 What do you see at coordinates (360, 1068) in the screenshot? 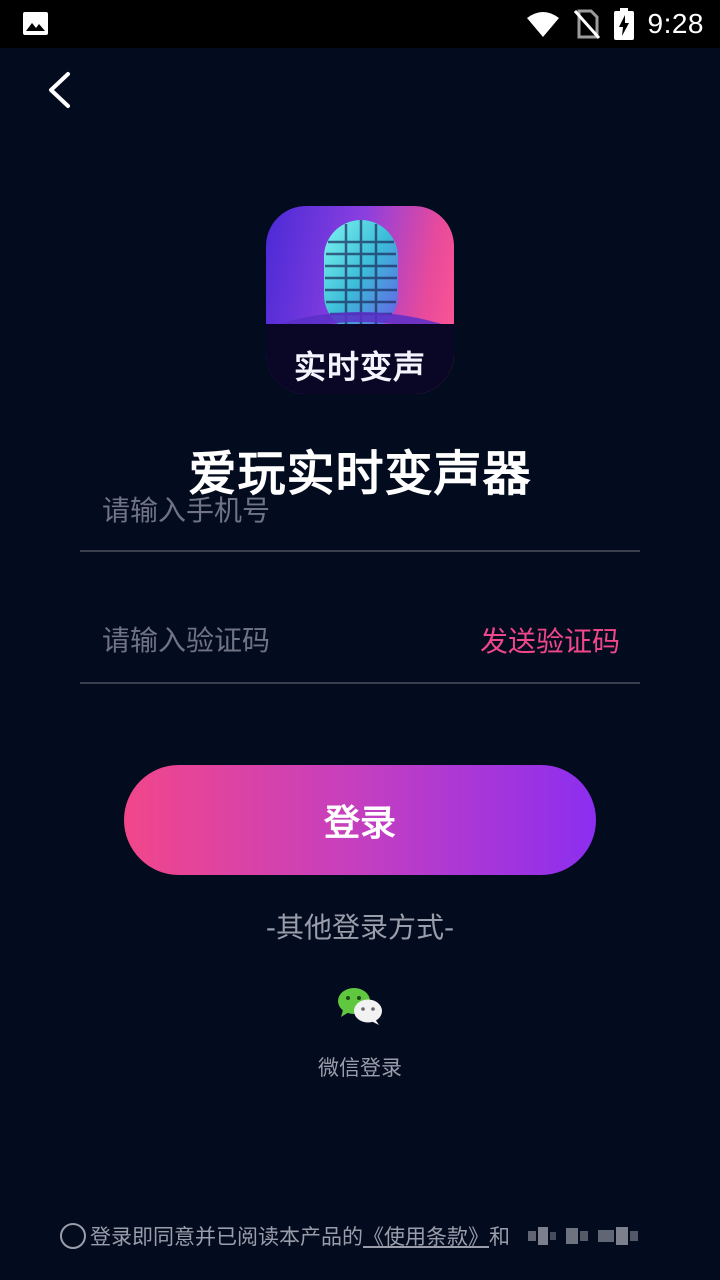
I see `wechat-login-label: 微信登录` at bounding box center [360, 1068].